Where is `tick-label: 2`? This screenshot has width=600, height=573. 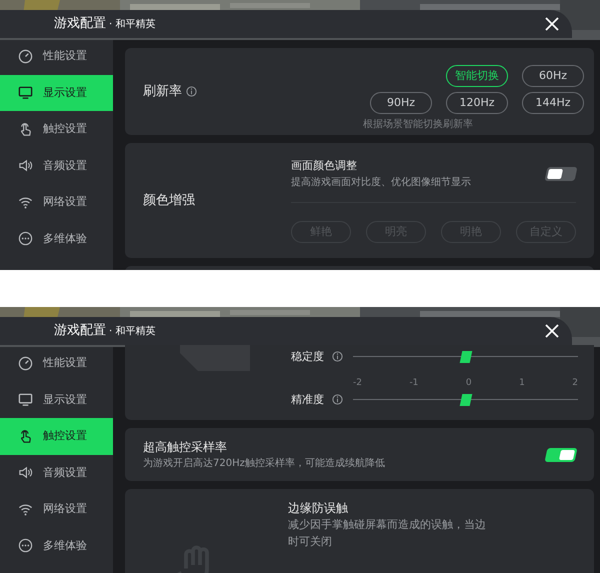 tick-label: 2 is located at coordinates (575, 383).